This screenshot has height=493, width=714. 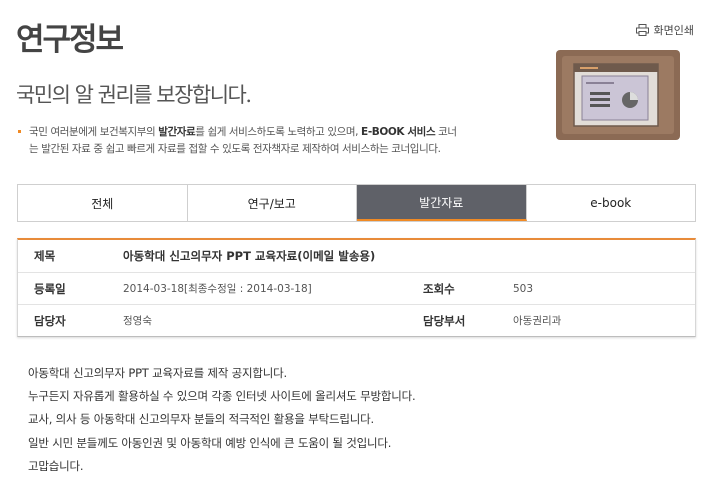 What do you see at coordinates (158, 373) in the screenshot?
I see `content-line: 아동학대 신고의무자 PPT 교육자료를 제작 공지합니다.` at bounding box center [158, 373].